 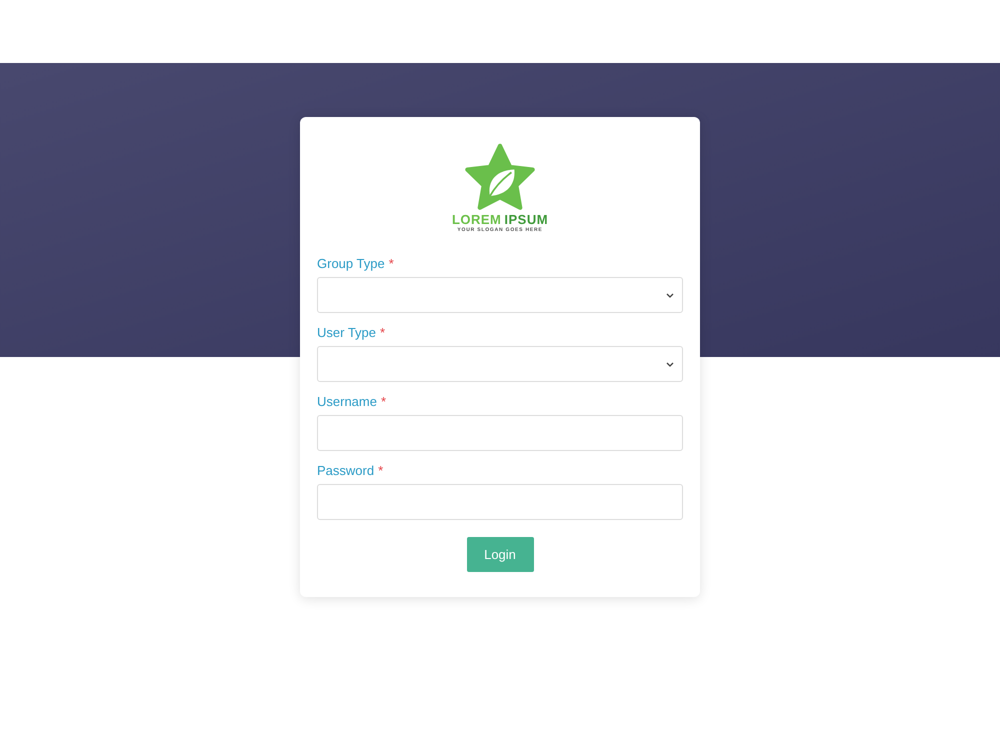 I want to click on logo-wordmark: LOREM, so click(x=477, y=219).